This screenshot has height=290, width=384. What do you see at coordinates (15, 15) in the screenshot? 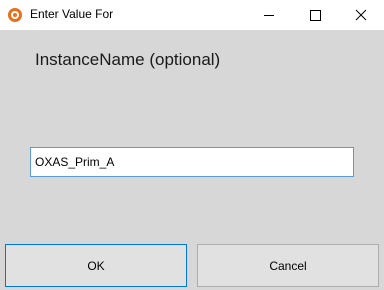
I see `app-icon` at bounding box center [15, 15].